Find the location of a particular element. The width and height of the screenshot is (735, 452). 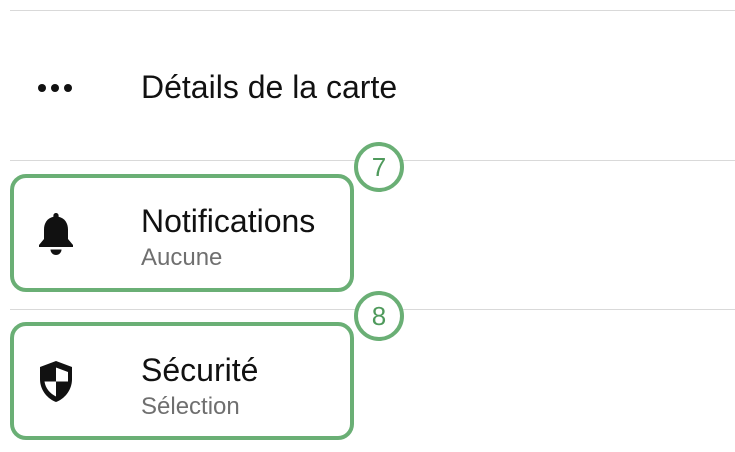

notifications-highlight is located at coordinates (182, 233).